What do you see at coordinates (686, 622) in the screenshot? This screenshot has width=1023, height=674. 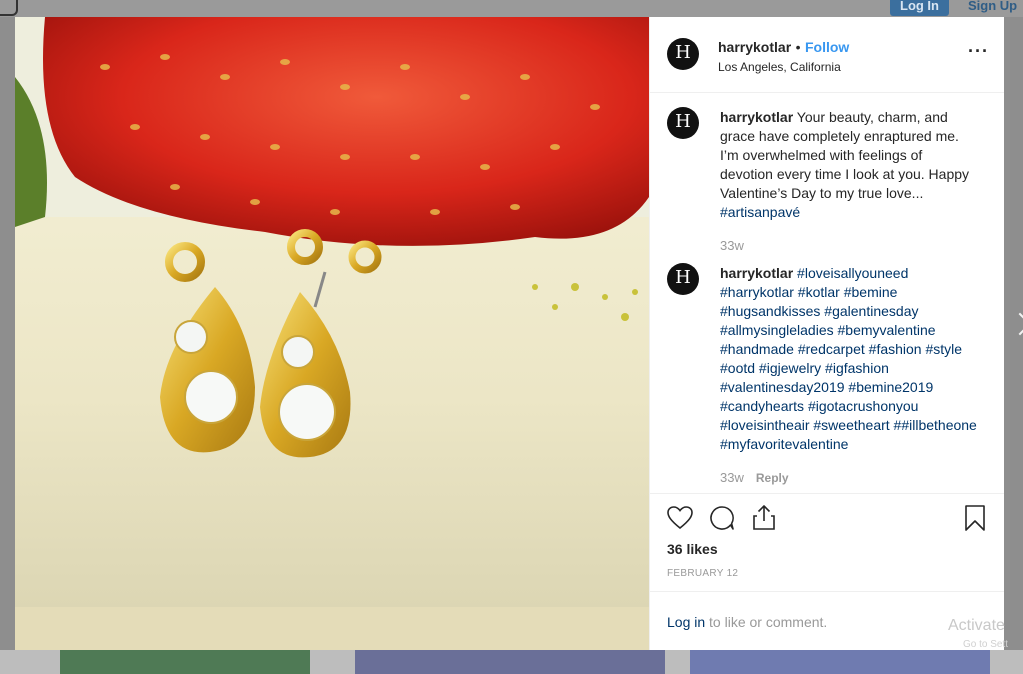 I see `login-link: Log in` at bounding box center [686, 622].